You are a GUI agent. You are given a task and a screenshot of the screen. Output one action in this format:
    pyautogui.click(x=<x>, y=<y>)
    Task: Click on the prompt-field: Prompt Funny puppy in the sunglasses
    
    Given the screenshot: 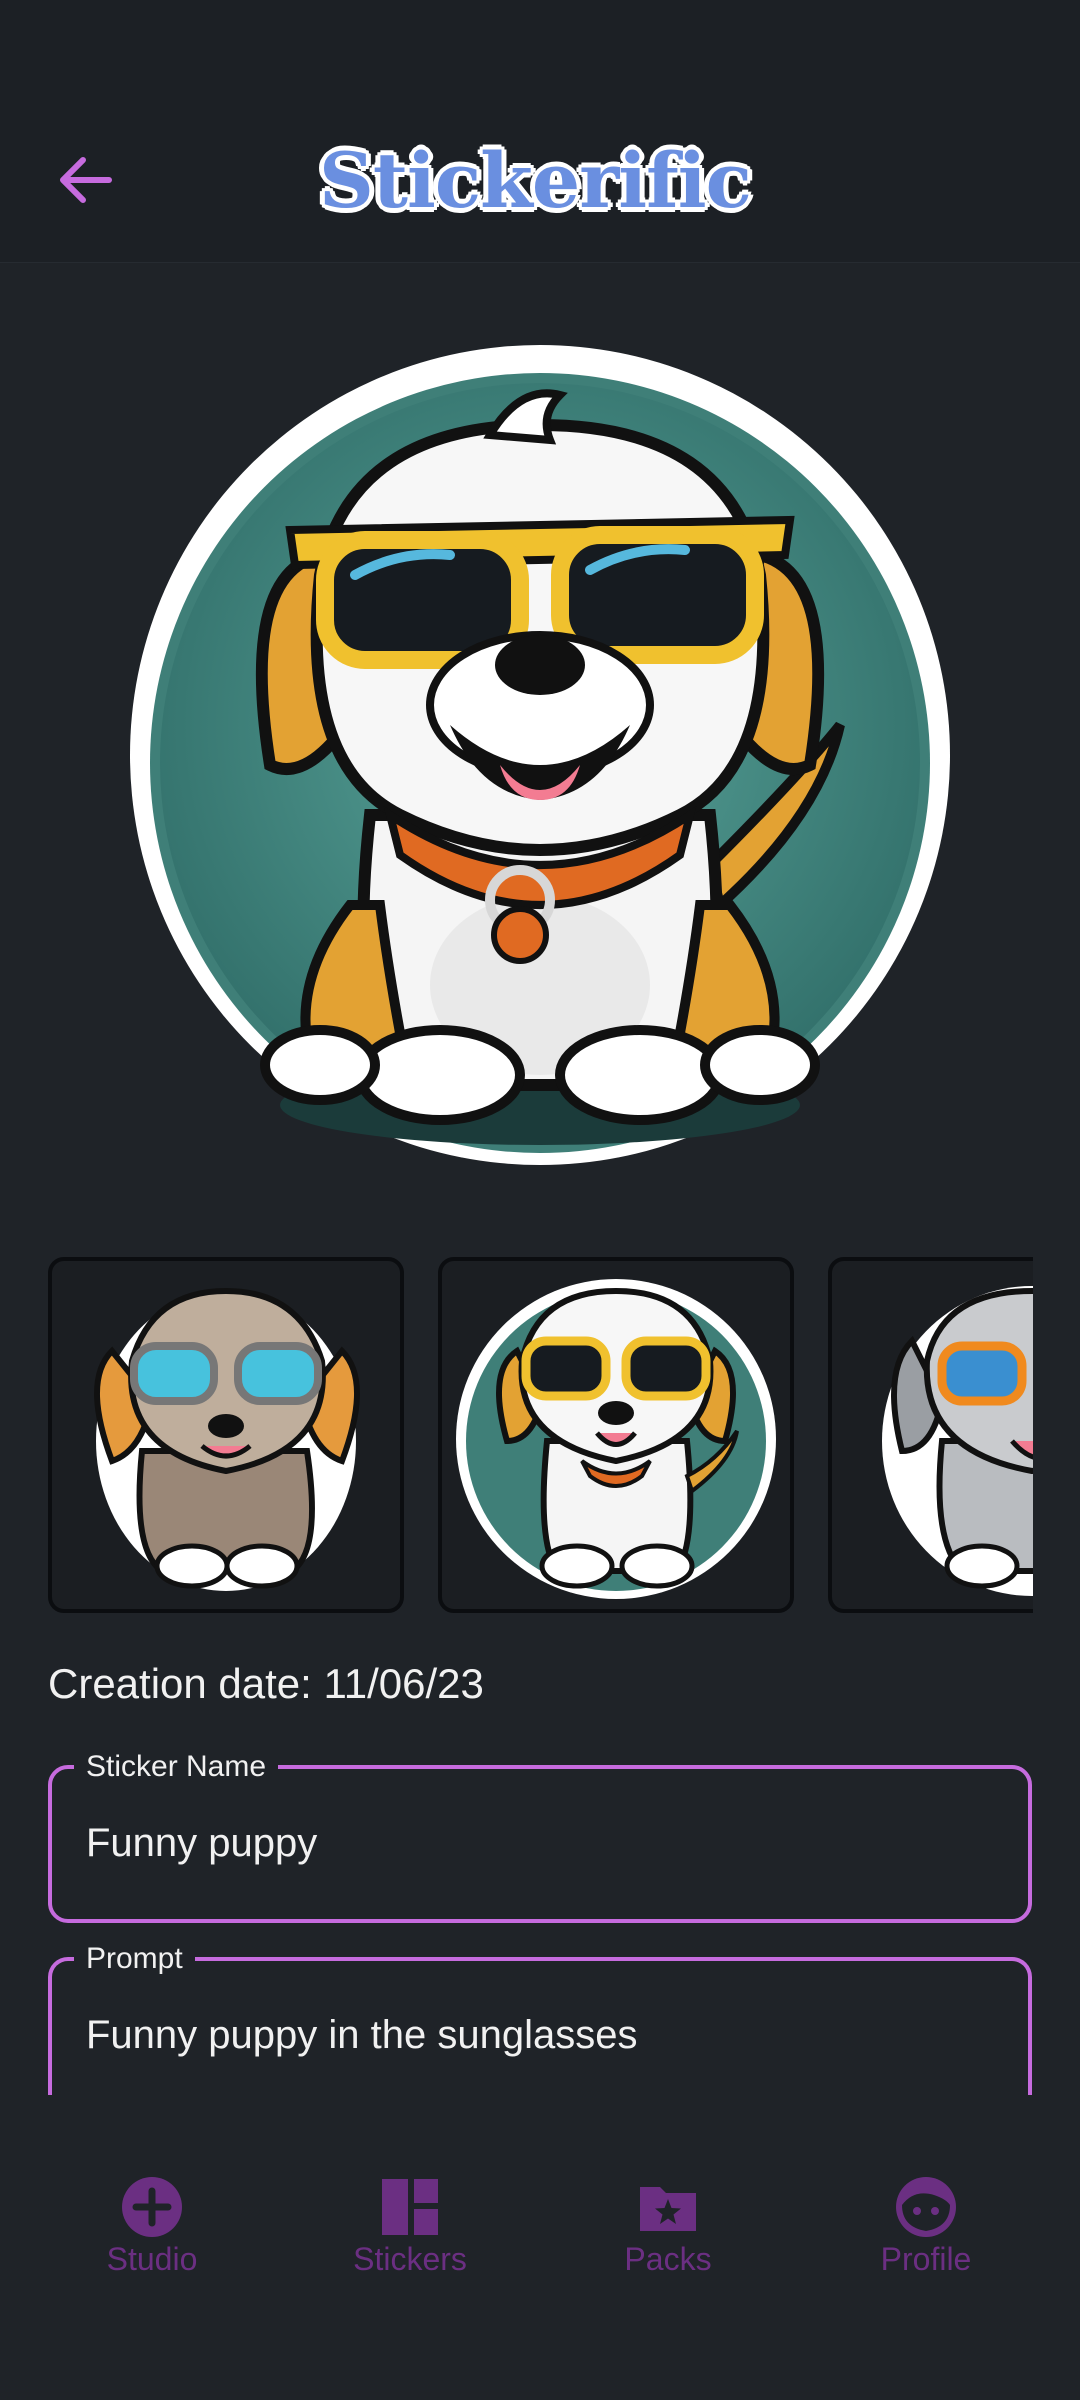 What is the action you would take?
    pyautogui.click(x=540, y=2018)
    